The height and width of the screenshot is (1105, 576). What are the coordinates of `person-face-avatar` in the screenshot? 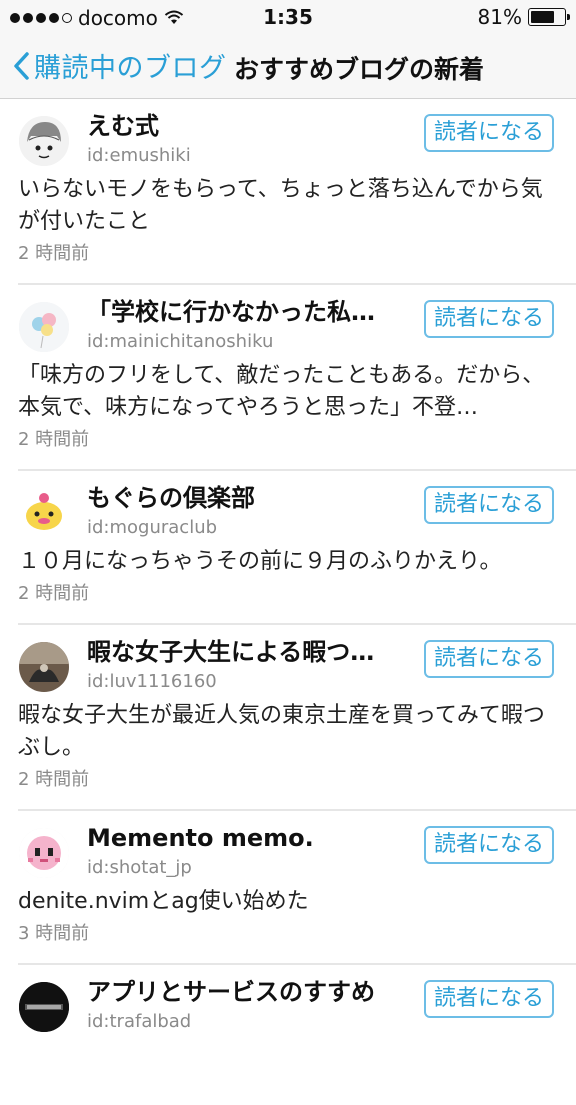 It's located at (44, 141).